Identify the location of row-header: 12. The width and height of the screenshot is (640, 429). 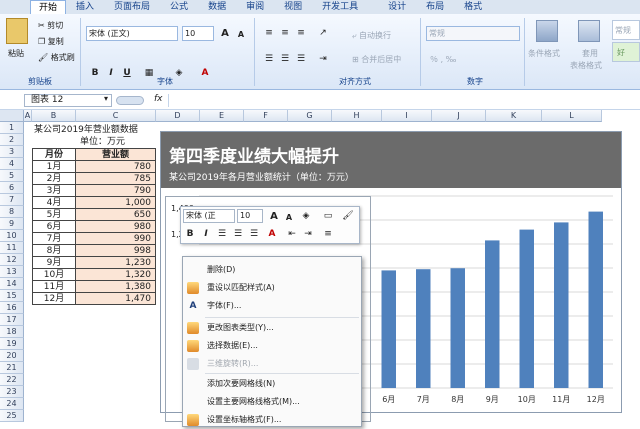
(12, 260).